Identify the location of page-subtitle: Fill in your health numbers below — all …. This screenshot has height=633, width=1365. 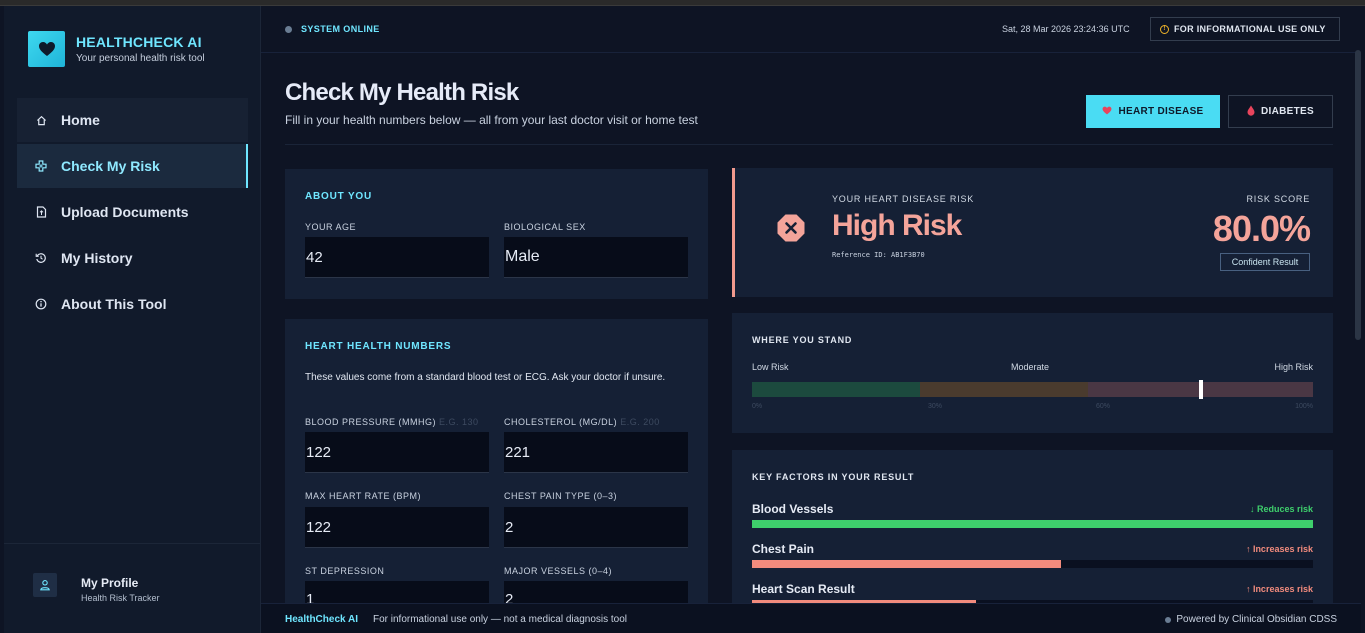
(491, 120).